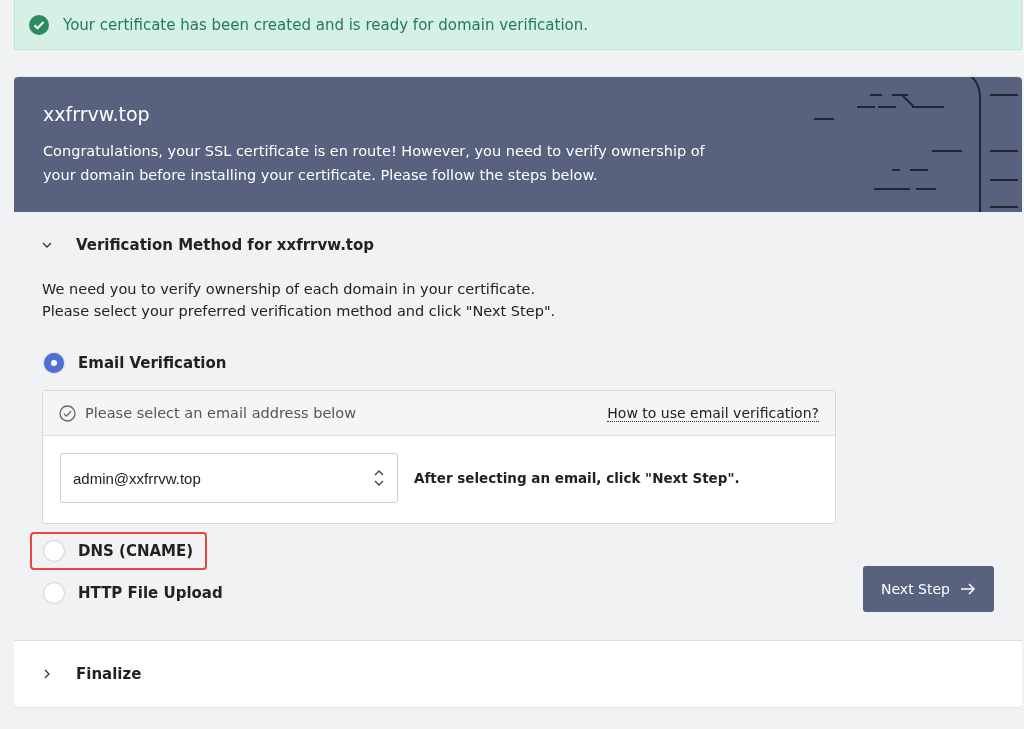  What do you see at coordinates (928, 589) in the screenshot?
I see `next-step-button: Next Step` at bounding box center [928, 589].